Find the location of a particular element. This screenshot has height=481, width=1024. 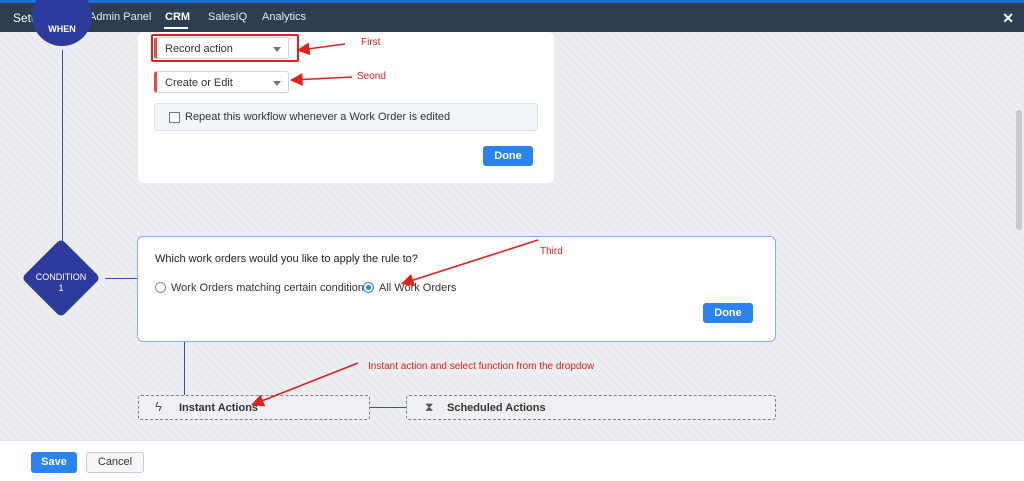

arrow-first is located at coordinates (321, 49).